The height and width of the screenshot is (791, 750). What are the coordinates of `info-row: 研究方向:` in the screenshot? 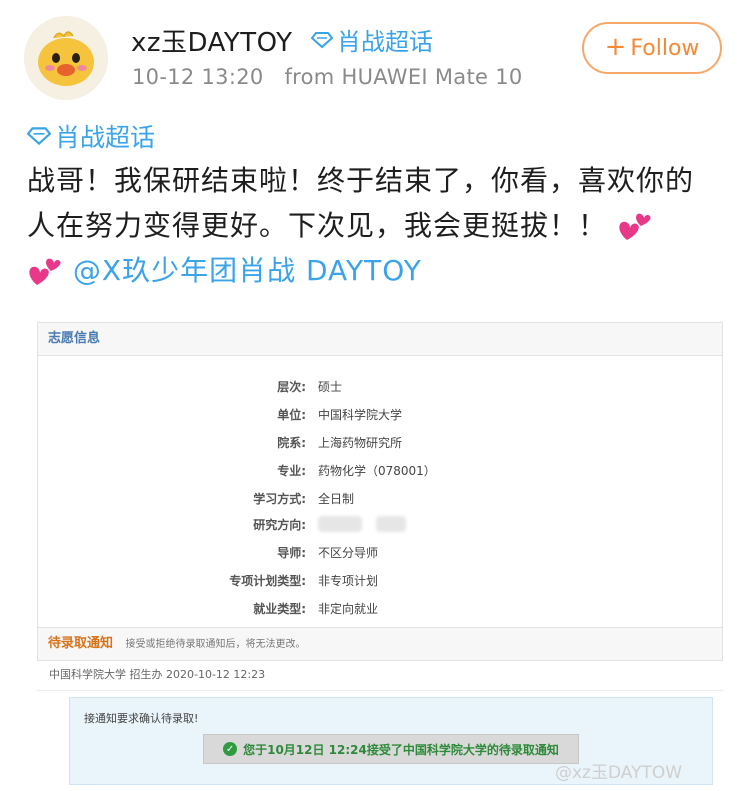 It's located at (381, 526).